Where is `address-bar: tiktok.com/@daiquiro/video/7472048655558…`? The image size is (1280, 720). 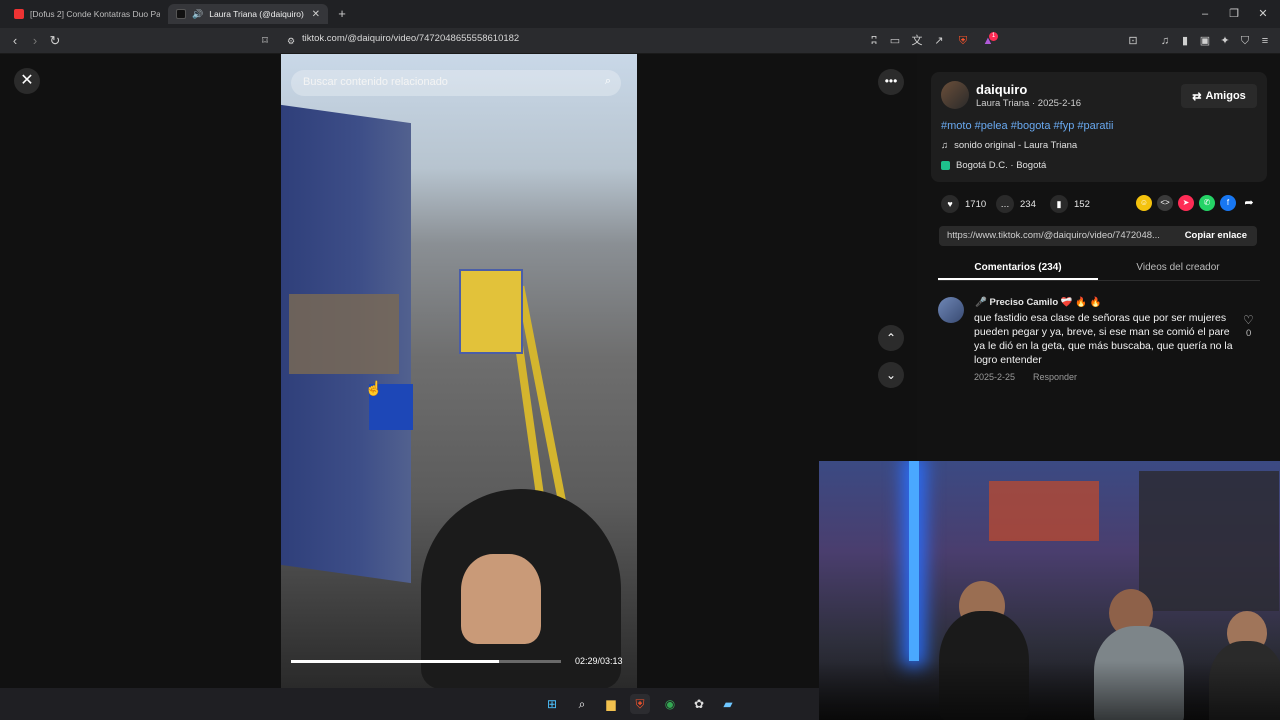
address-bar: tiktok.com/@daiquiro/video/7472048655558… is located at coordinates (410, 38).